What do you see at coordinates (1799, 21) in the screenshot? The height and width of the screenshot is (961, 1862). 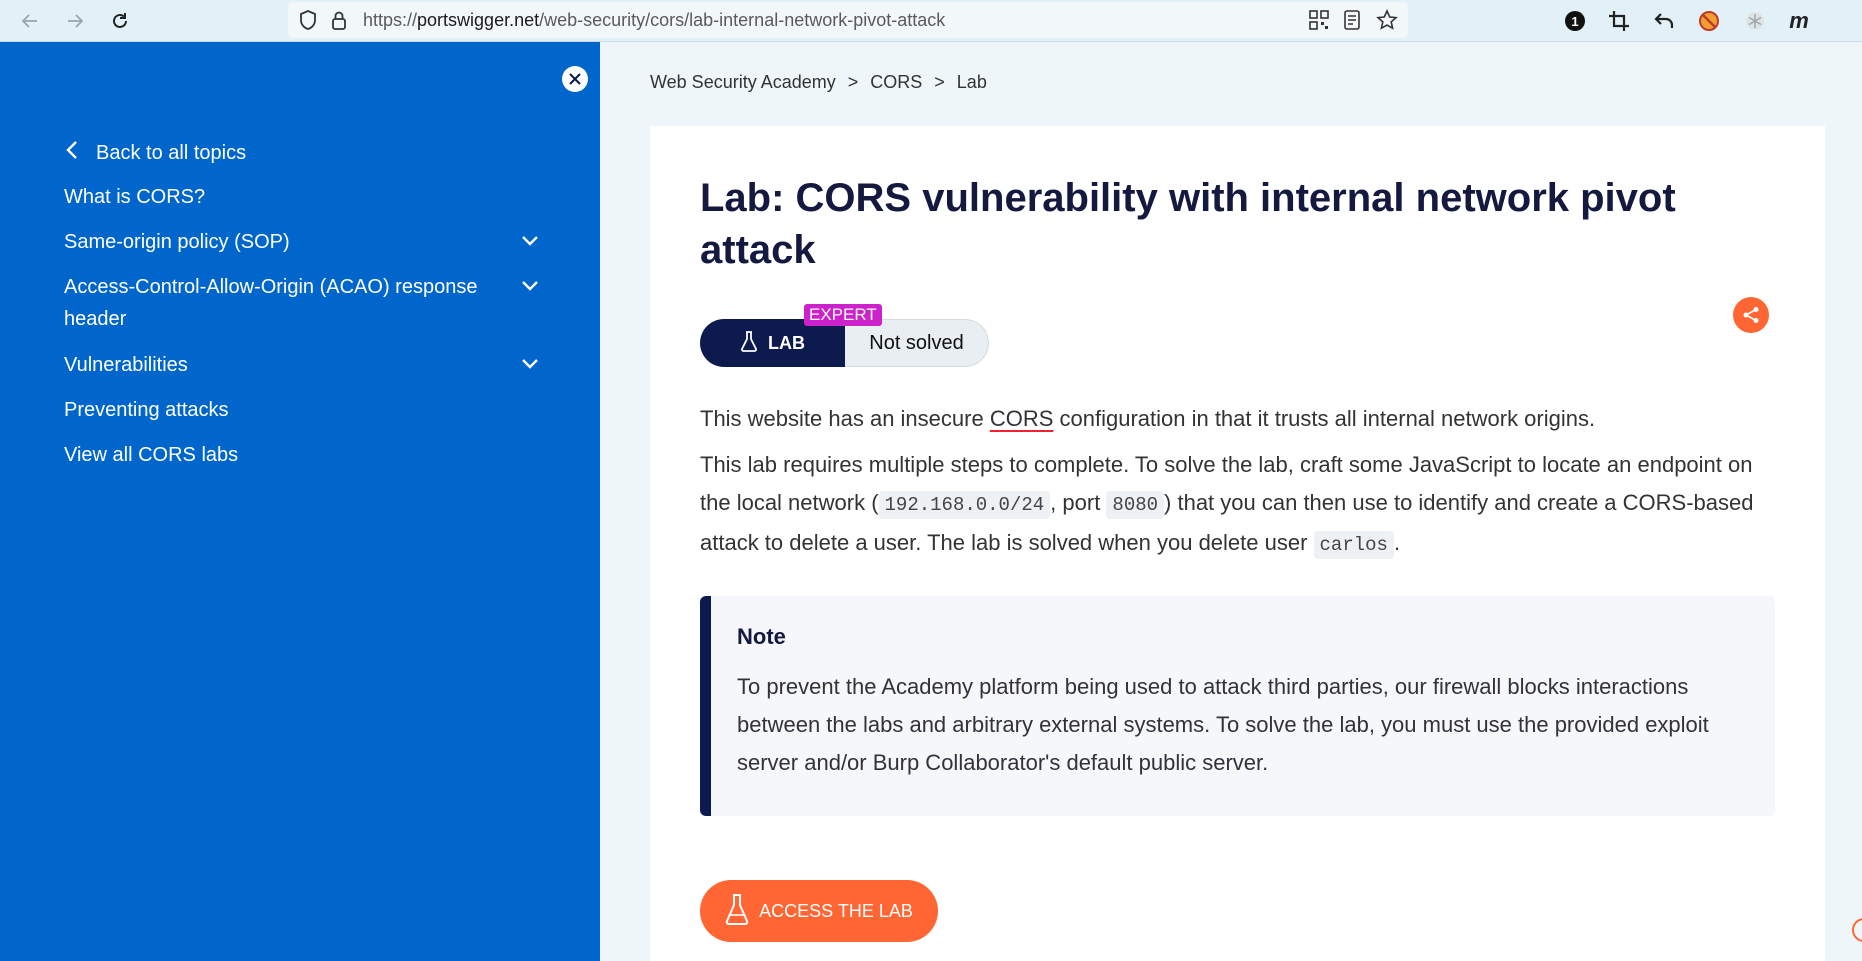 I see `m-extension-icon: m` at bounding box center [1799, 21].